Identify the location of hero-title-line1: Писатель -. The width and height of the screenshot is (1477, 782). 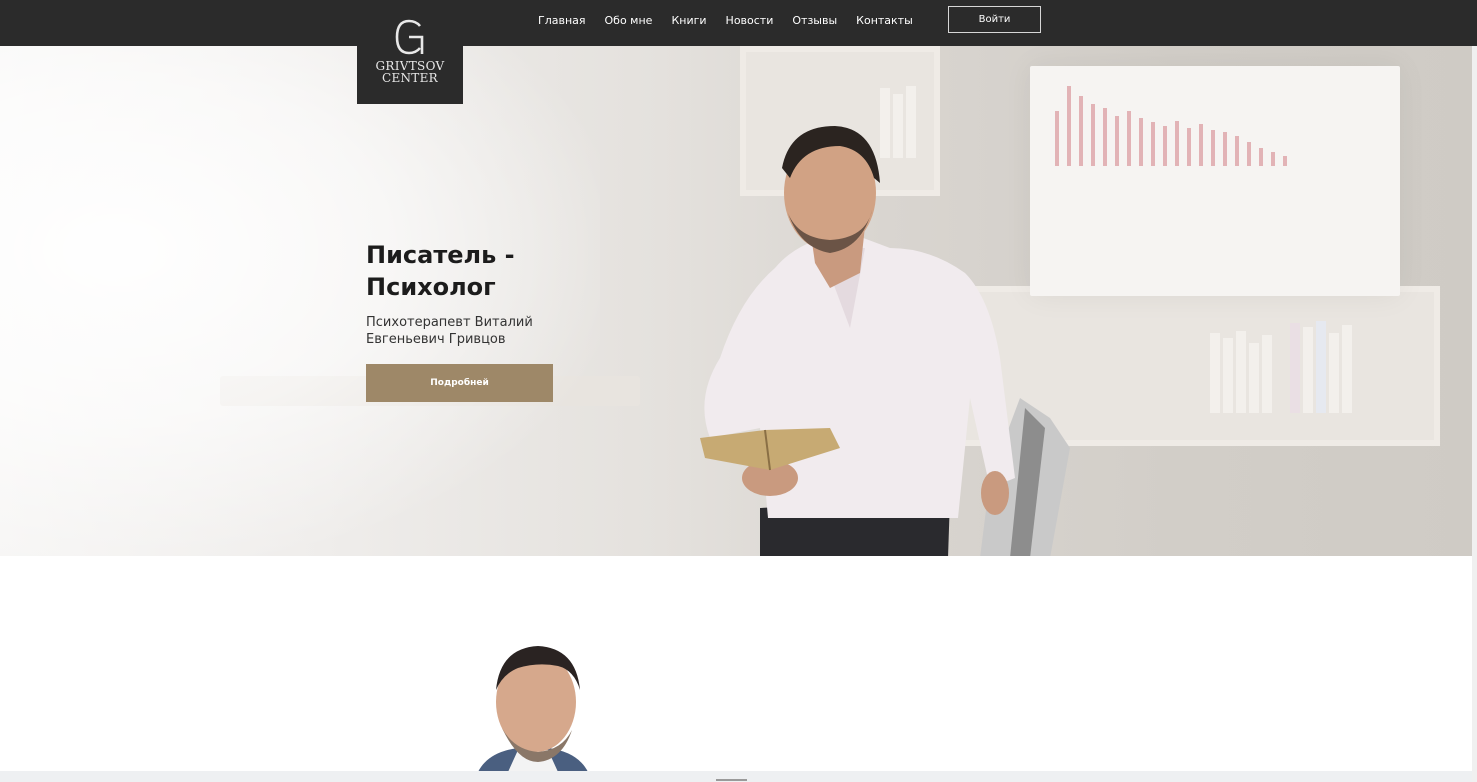
(440, 255).